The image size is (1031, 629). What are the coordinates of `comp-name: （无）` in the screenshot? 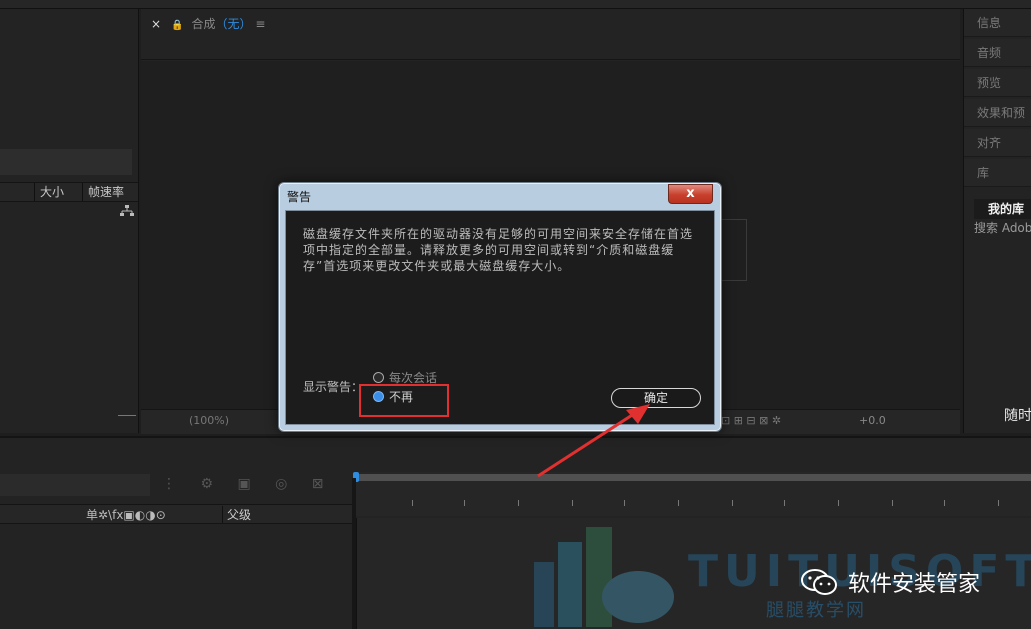 It's located at (233, 24).